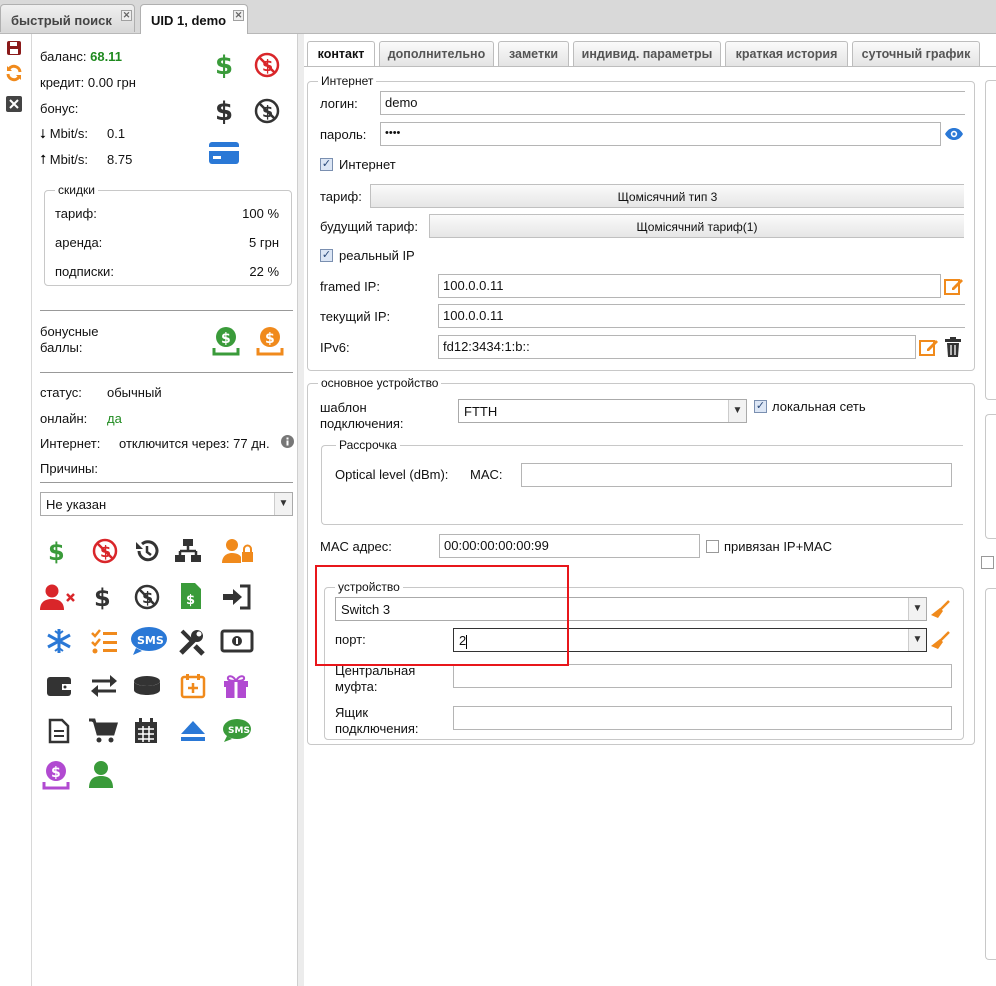 This screenshot has height=986, width=996. What do you see at coordinates (667, 196) in the screenshot?
I see `tariff-button: Щомісячний тип 3` at bounding box center [667, 196].